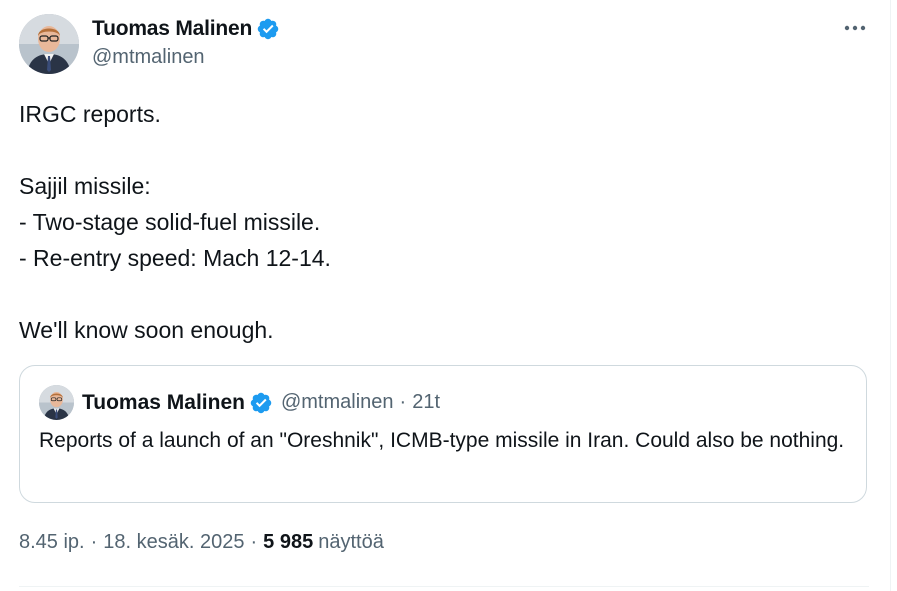  What do you see at coordinates (173, 542) in the screenshot?
I see `tweet-date: 18. kesäk. 2025` at bounding box center [173, 542].